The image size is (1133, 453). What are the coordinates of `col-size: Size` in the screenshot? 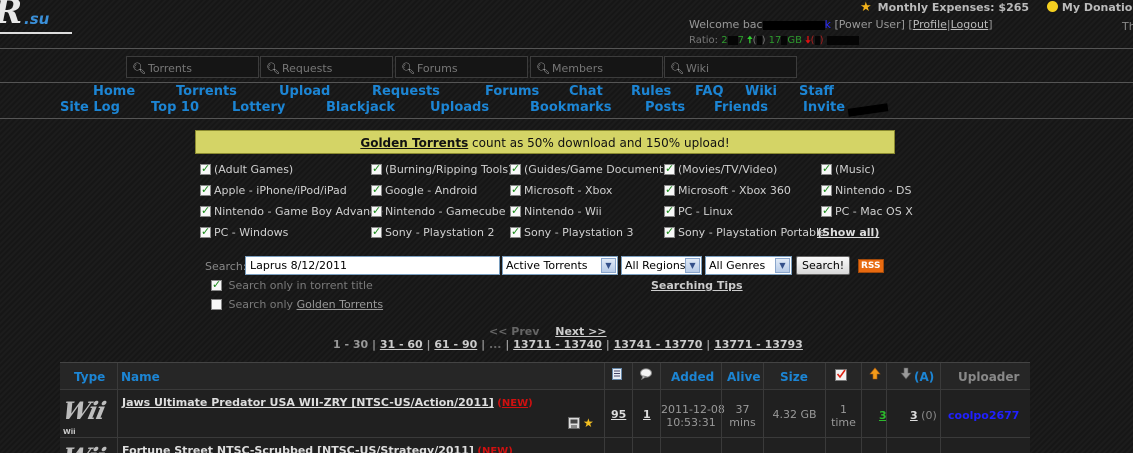 It's located at (794, 377).